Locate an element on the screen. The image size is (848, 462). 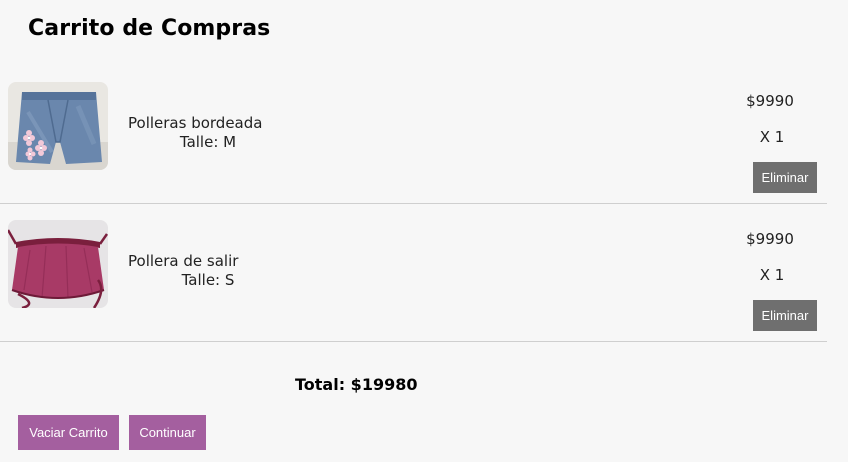
product-info: Polleras bordeada Talle: M is located at coordinates (208, 133).